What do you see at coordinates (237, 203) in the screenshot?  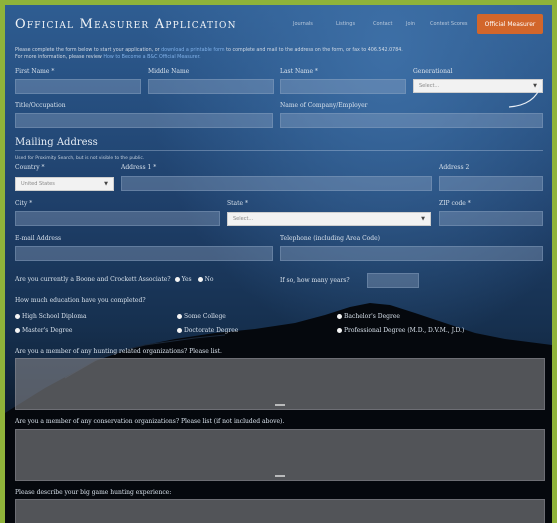 I see `state-label: State *` at bounding box center [237, 203].